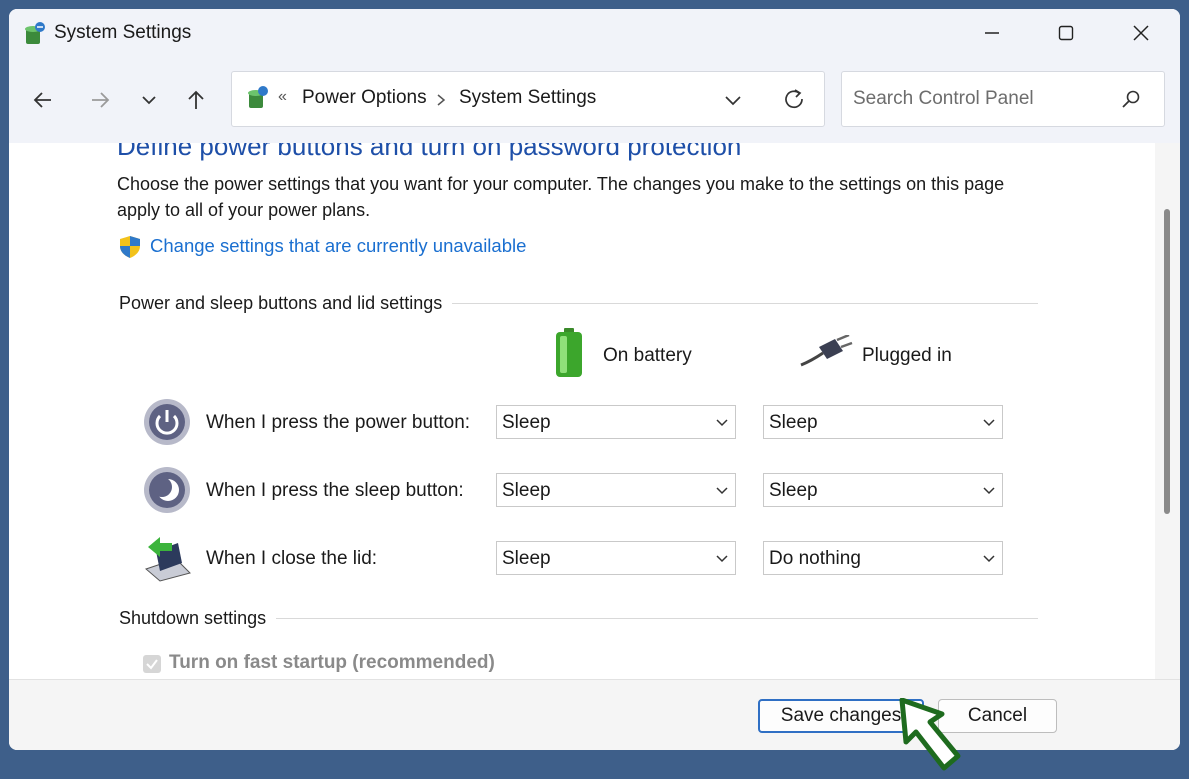 This screenshot has height=779, width=1189. Describe the element at coordinates (441, 100) in the screenshot. I see `breadcrumb-separator-icon` at that location.